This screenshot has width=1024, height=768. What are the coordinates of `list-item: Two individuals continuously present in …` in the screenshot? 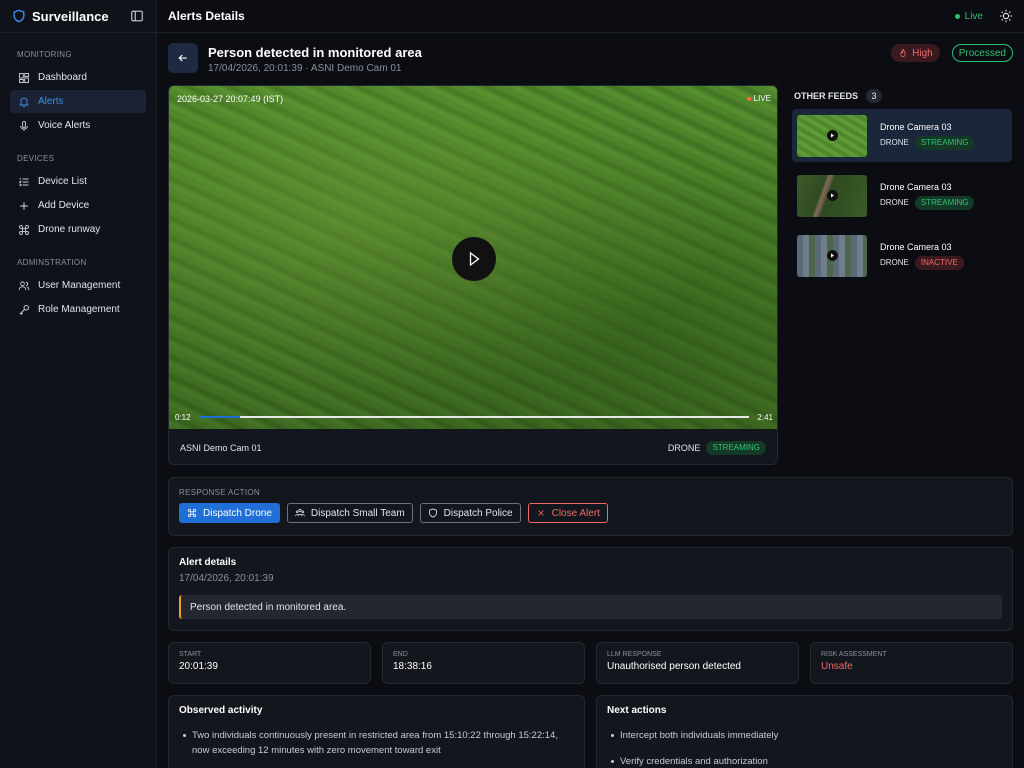 It's located at (376, 743).